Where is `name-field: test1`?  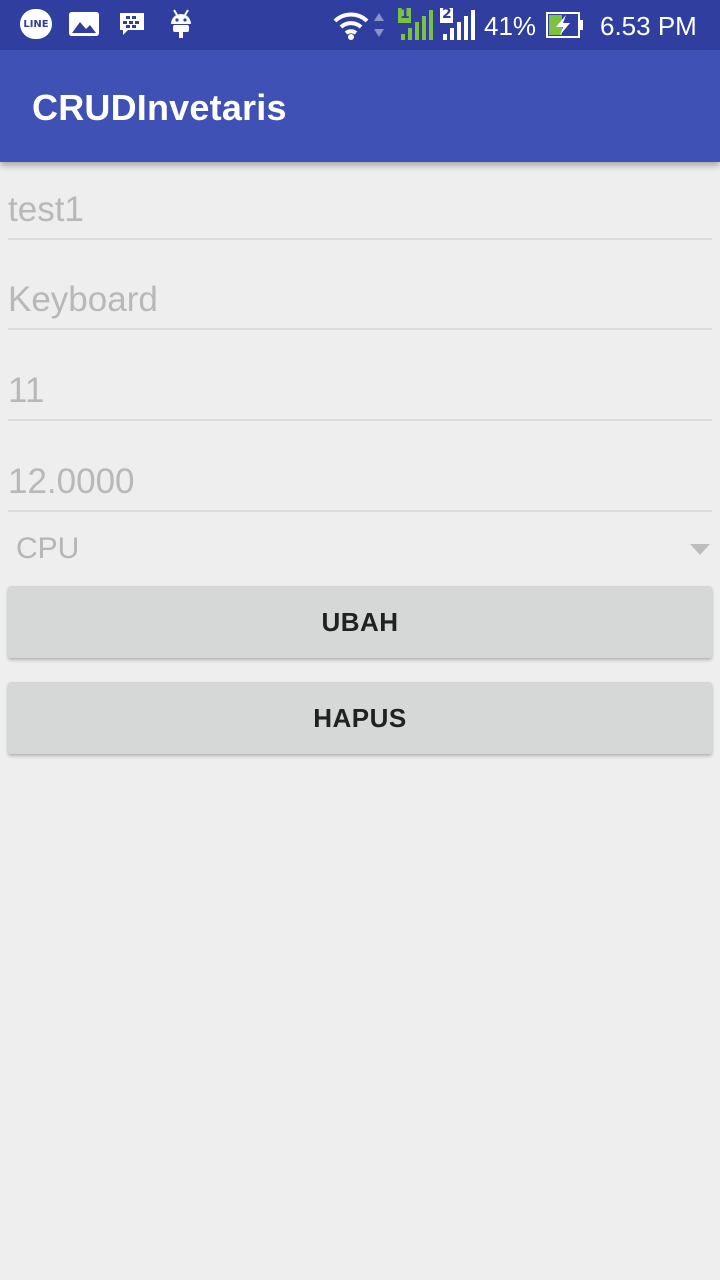 name-field: test1 is located at coordinates (360, 204).